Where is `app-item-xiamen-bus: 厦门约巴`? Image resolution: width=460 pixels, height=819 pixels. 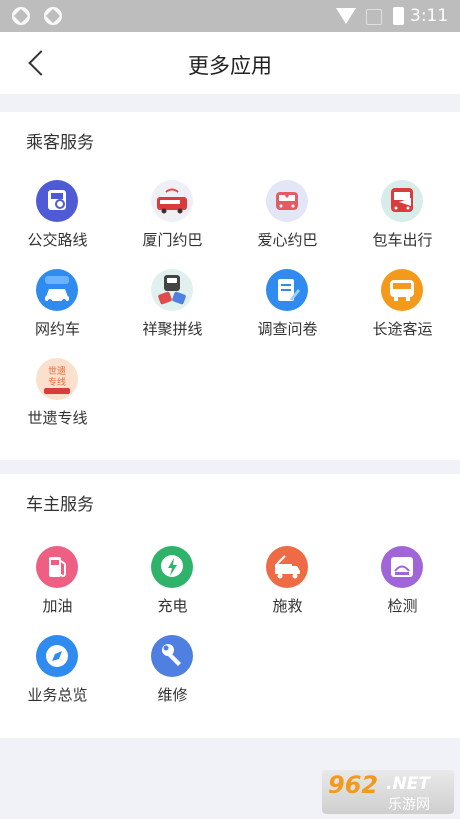 app-item-xiamen-bus: 厦门约巴 is located at coordinates (172, 220).